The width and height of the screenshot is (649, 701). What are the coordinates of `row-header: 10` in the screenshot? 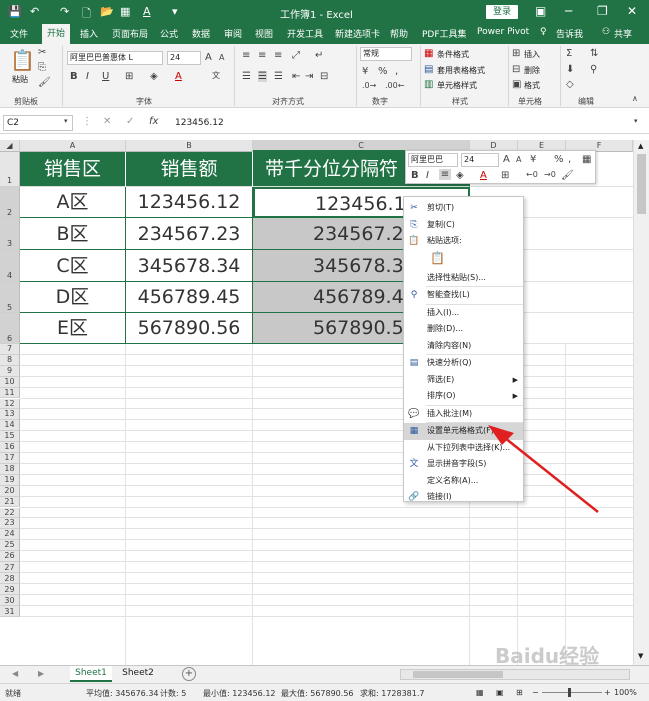 It's located at (10, 382).